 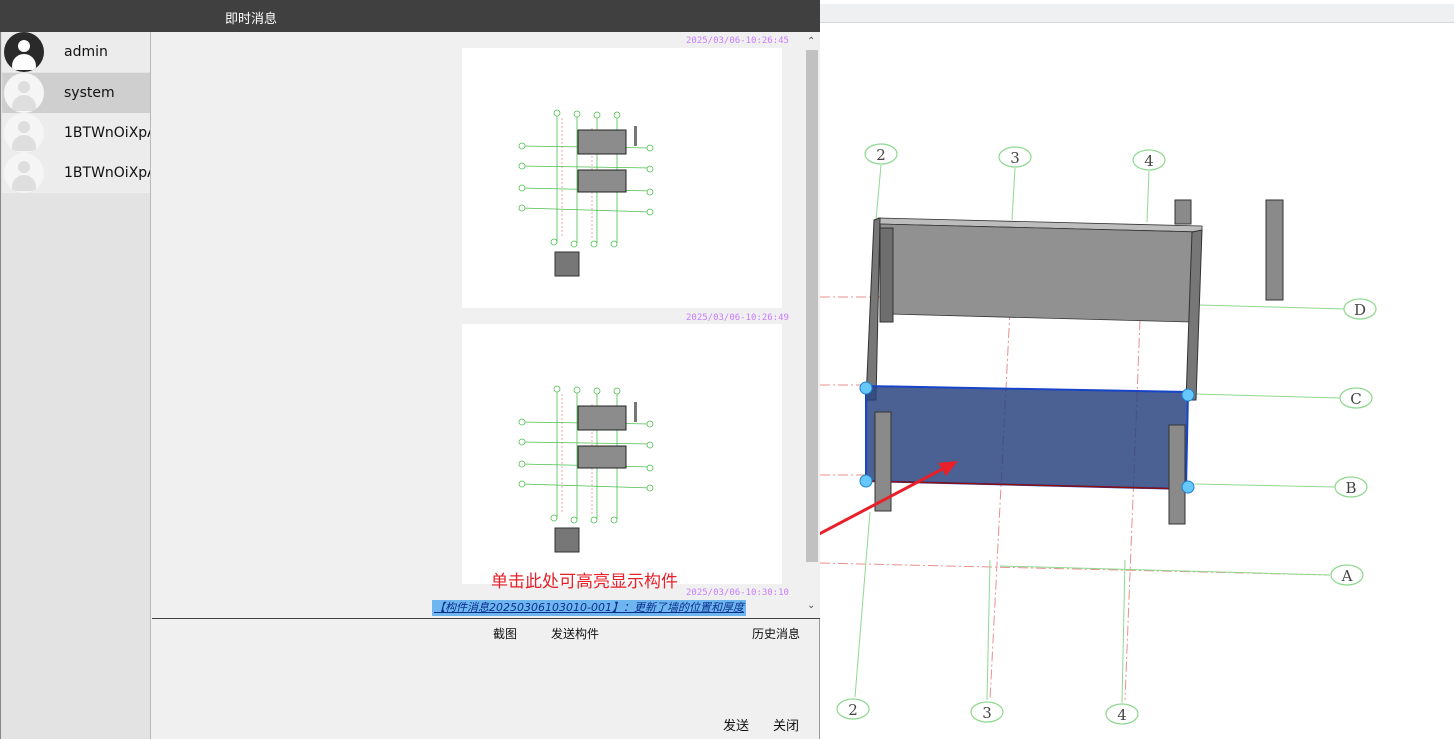 I want to click on screenshot-button: 截图, so click(x=505, y=633).